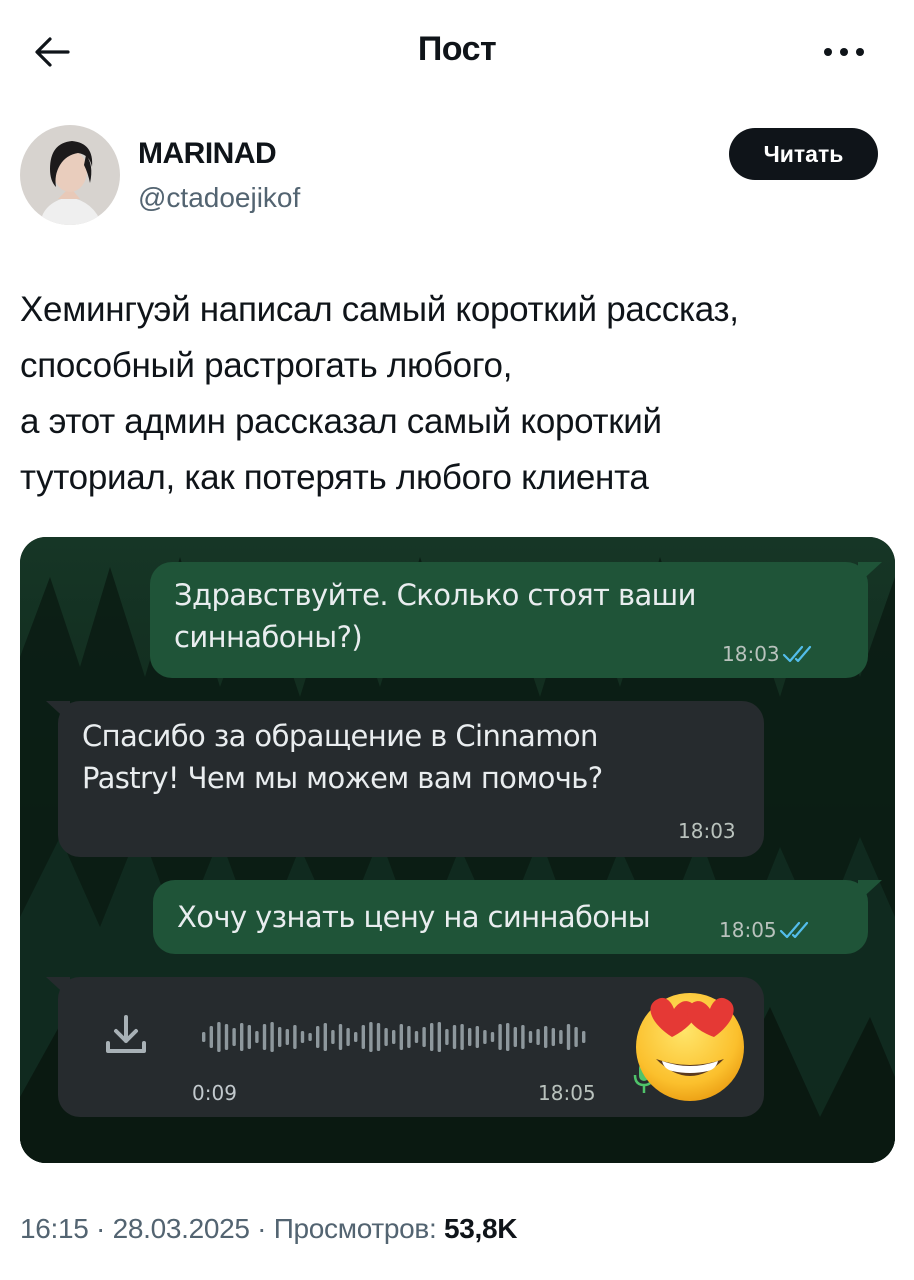 This screenshot has height=1280, width=914. I want to click on views-count: 53,8K, so click(481, 1228).